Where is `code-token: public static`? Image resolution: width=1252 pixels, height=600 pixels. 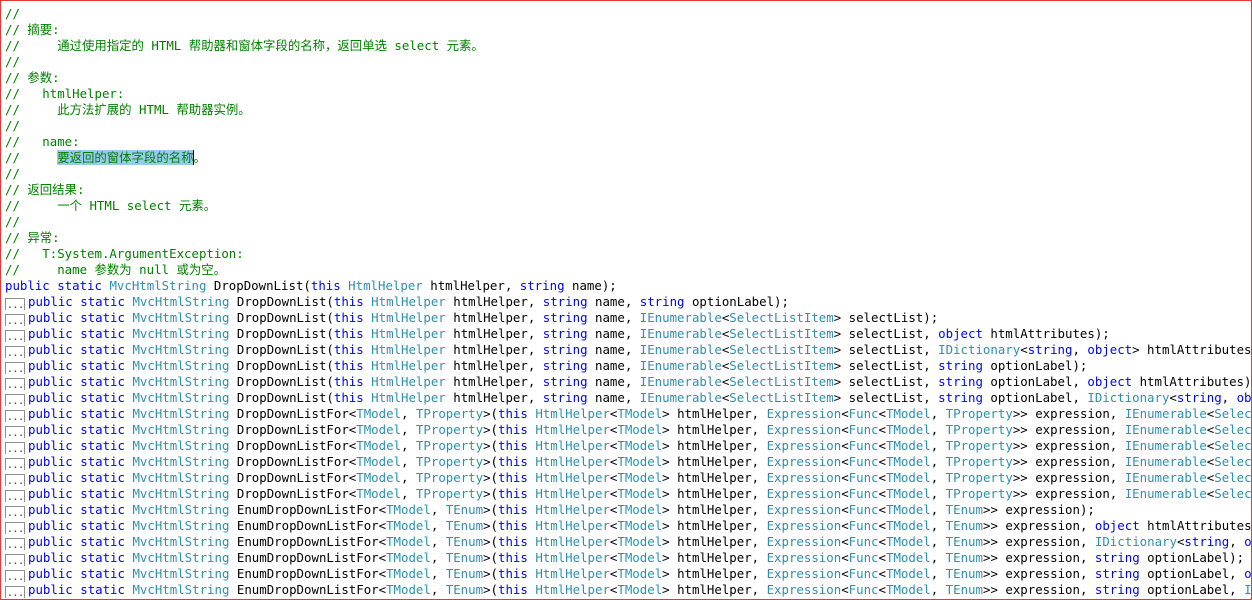
code-token: public static is located at coordinates (80, 413).